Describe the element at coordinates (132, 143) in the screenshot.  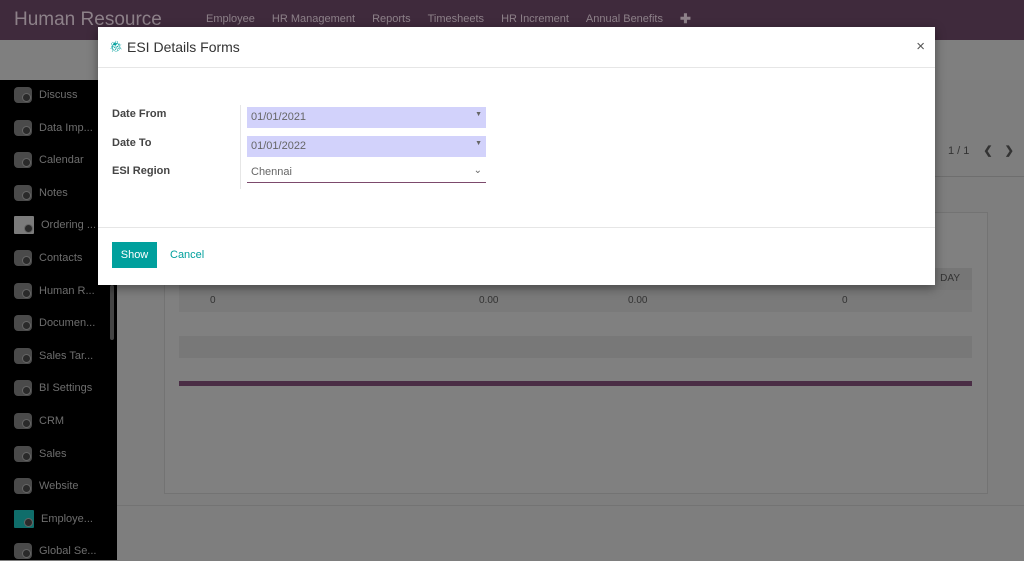
I see `label-date-to: Date To` at that location.